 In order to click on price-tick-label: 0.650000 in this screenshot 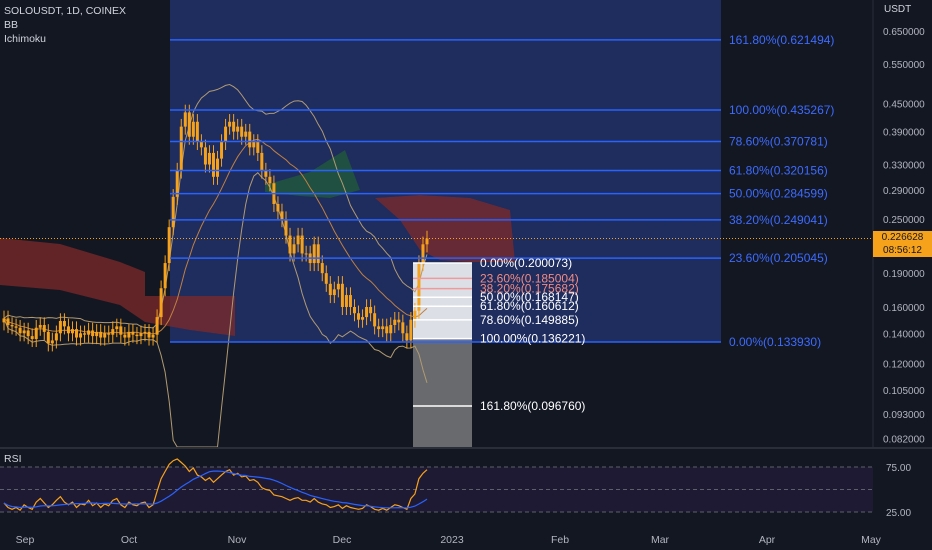, I will do `click(904, 32)`.